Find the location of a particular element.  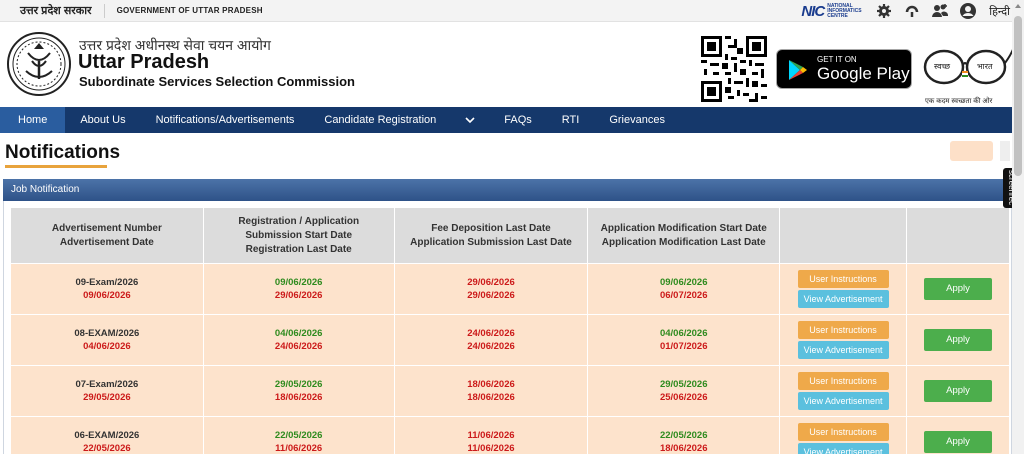

submission-last-date: 24/06/2026 is located at coordinates (491, 346).